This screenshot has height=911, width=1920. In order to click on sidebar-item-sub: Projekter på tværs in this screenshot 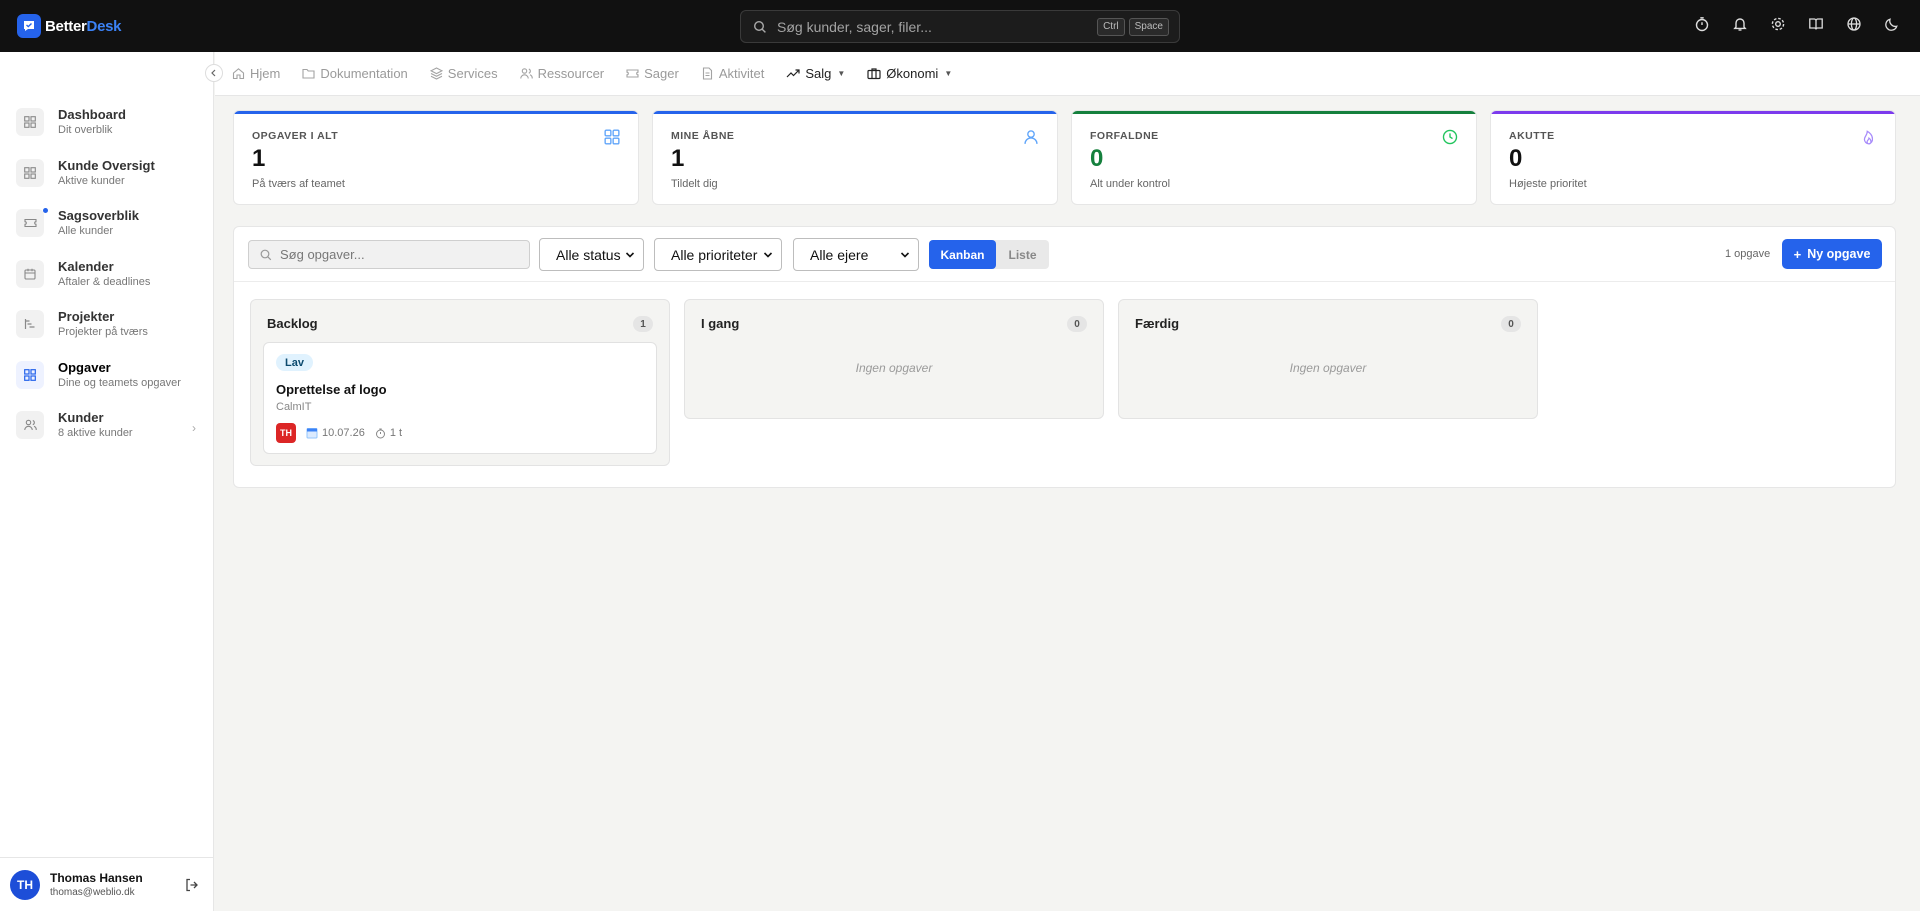, I will do `click(103, 332)`.